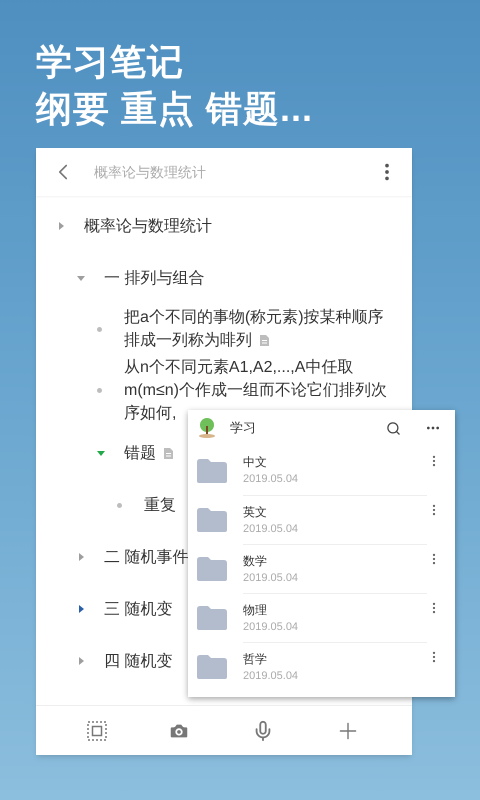 This screenshot has height=800, width=480. I want to click on folder-item: 哲学 2019.05.04, so click(321, 666).